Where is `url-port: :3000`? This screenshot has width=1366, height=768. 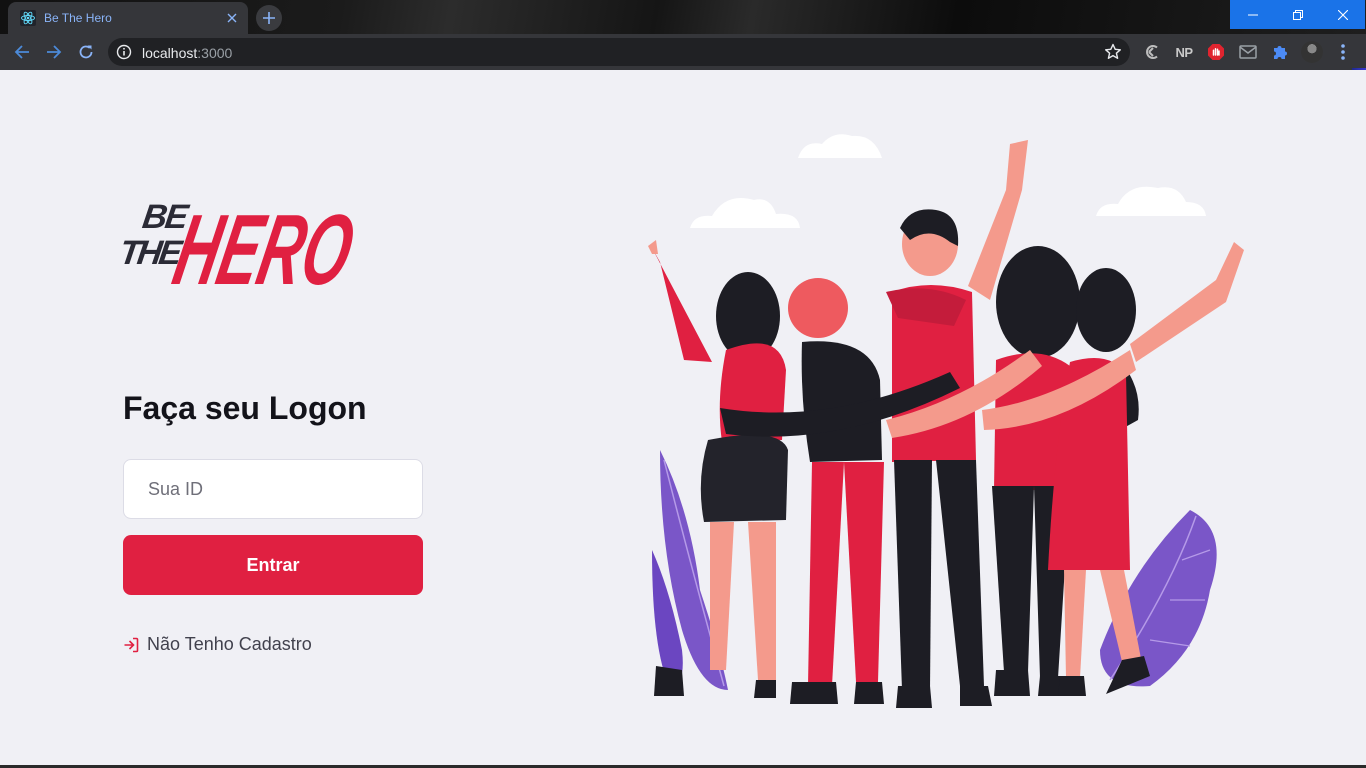 url-port: :3000 is located at coordinates (215, 53).